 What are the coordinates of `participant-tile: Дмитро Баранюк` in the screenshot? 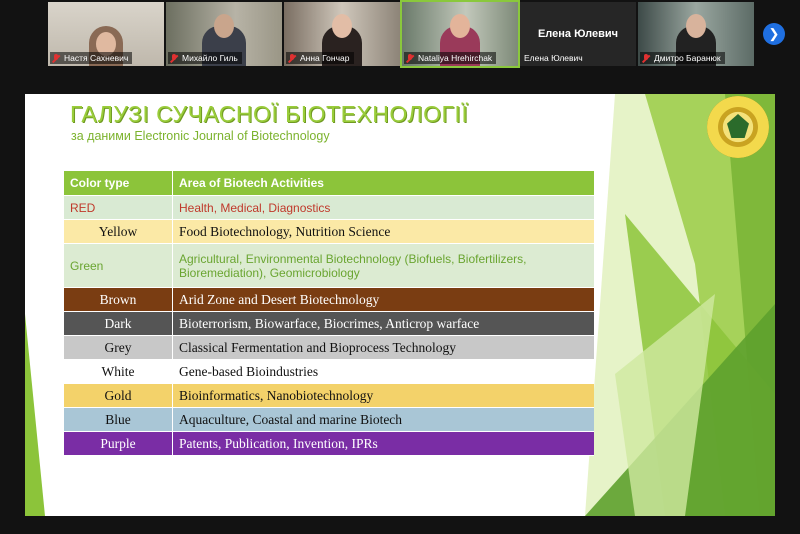 It's located at (696, 34).